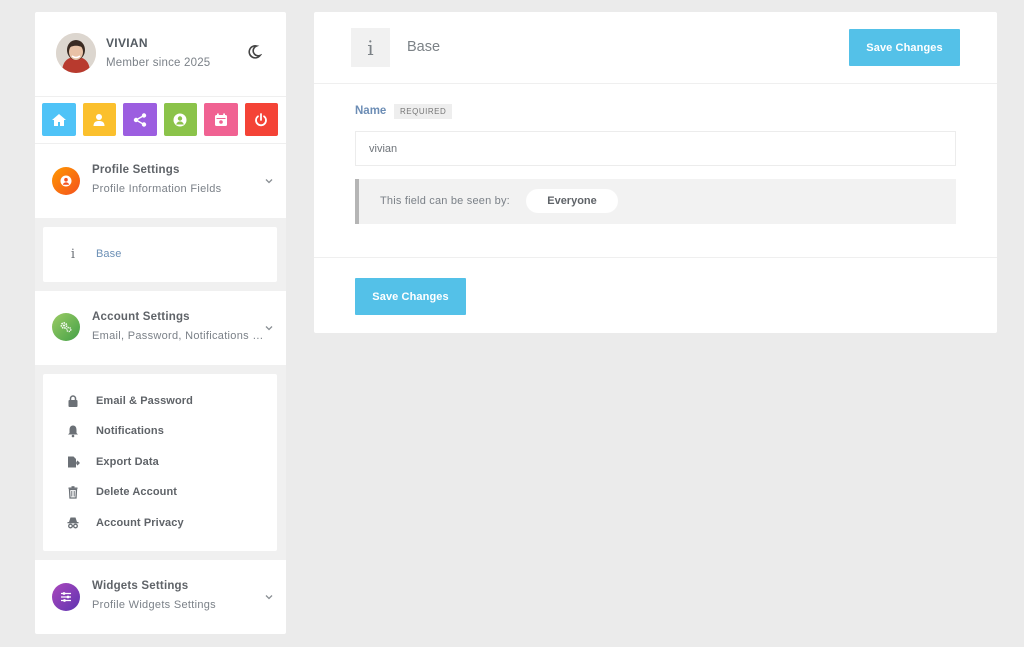  Describe the element at coordinates (572, 201) in the screenshot. I see `visibility-select: Everyone` at that location.